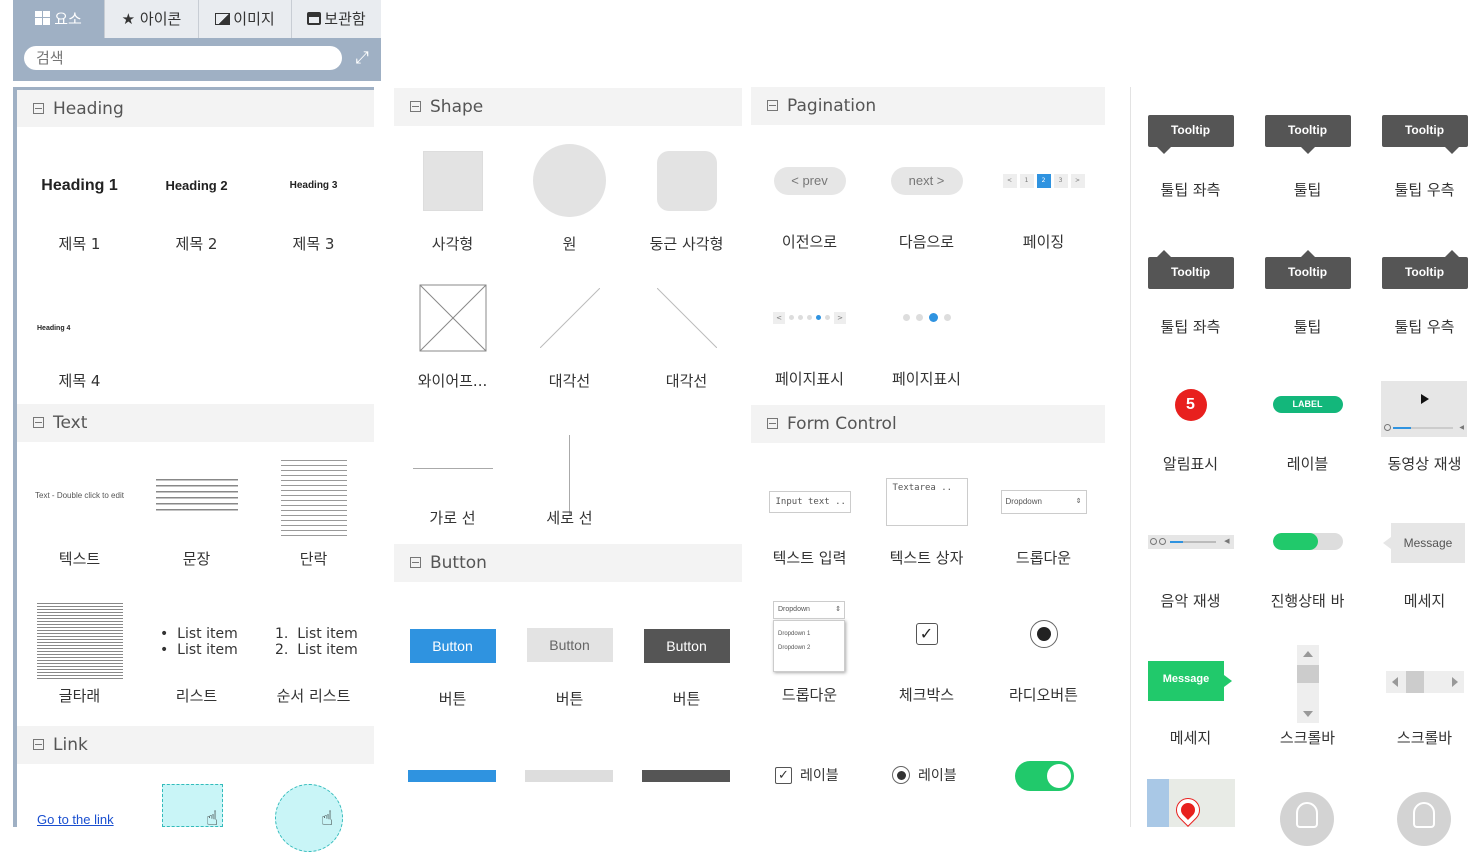  Describe the element at coordinates (195, 423) in the screenshot. I see `section-text: Text` at that location.